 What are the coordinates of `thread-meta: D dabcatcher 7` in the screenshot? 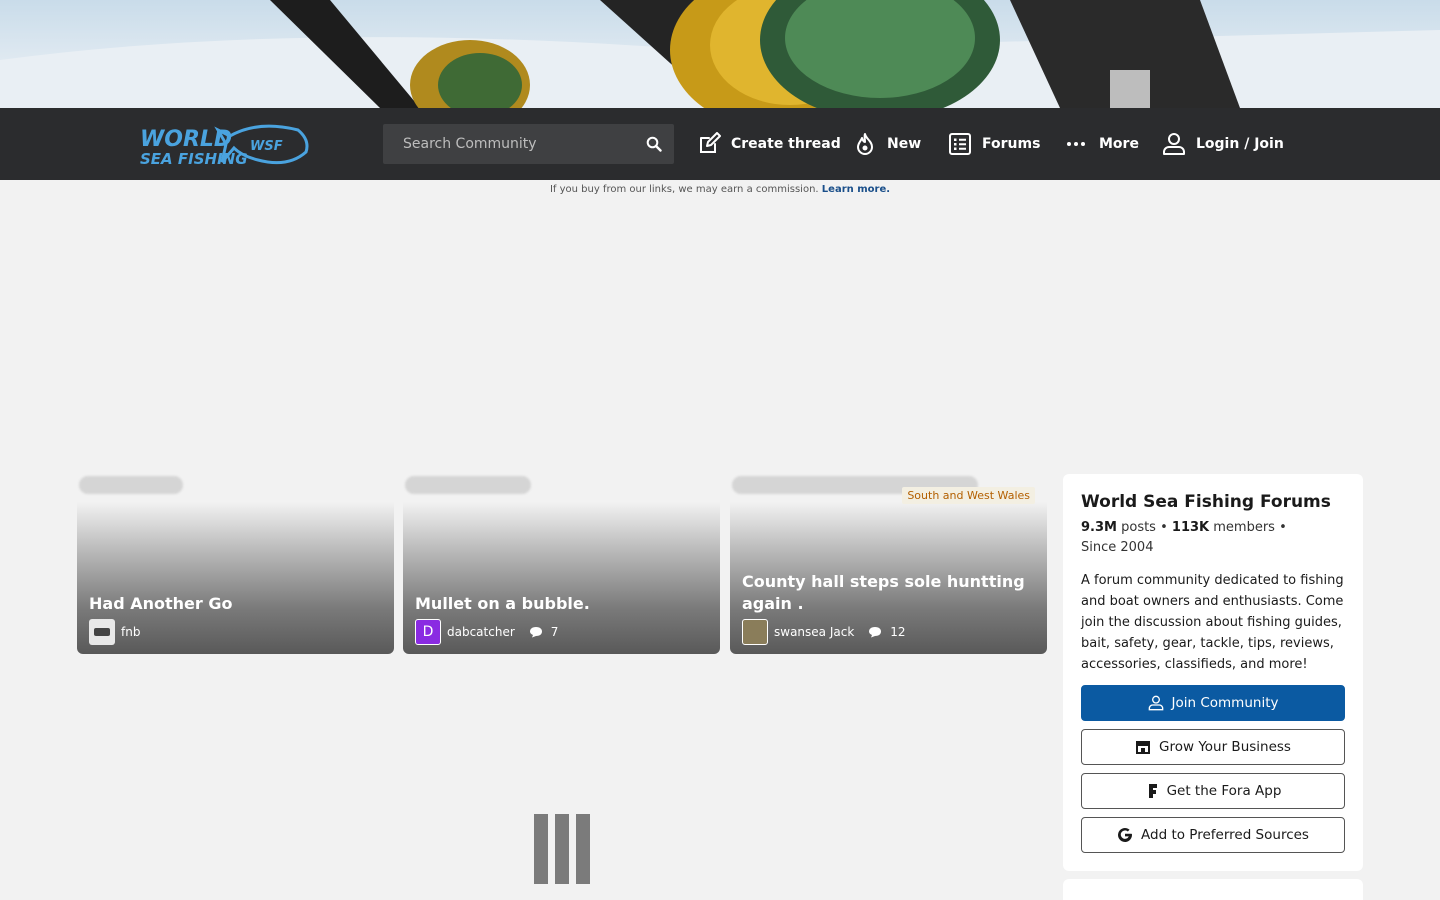 It's located at (486, 632).